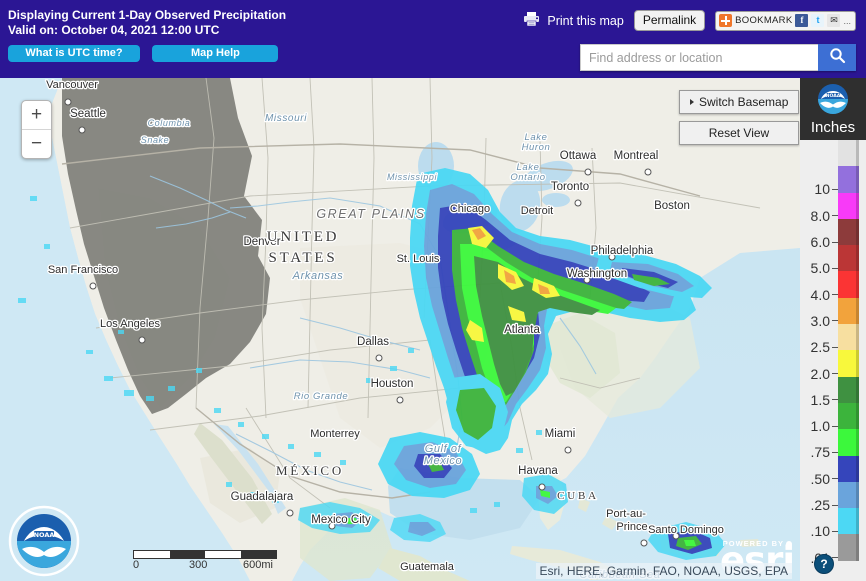  What do you see at coordinates (527, 177) in the screenshot?
I see `map-label: Ontario` at bounding box center [527, 177].